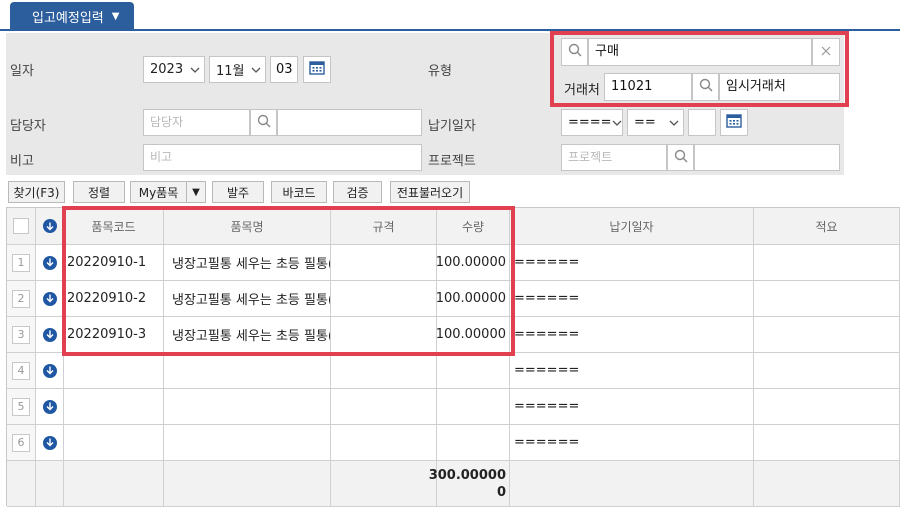 Image resolution: width=900 pixels, height=514 pixels. Describe the element at coordinates (22, 161) in the screenshot. I see `remark-label: 비고` at that location.